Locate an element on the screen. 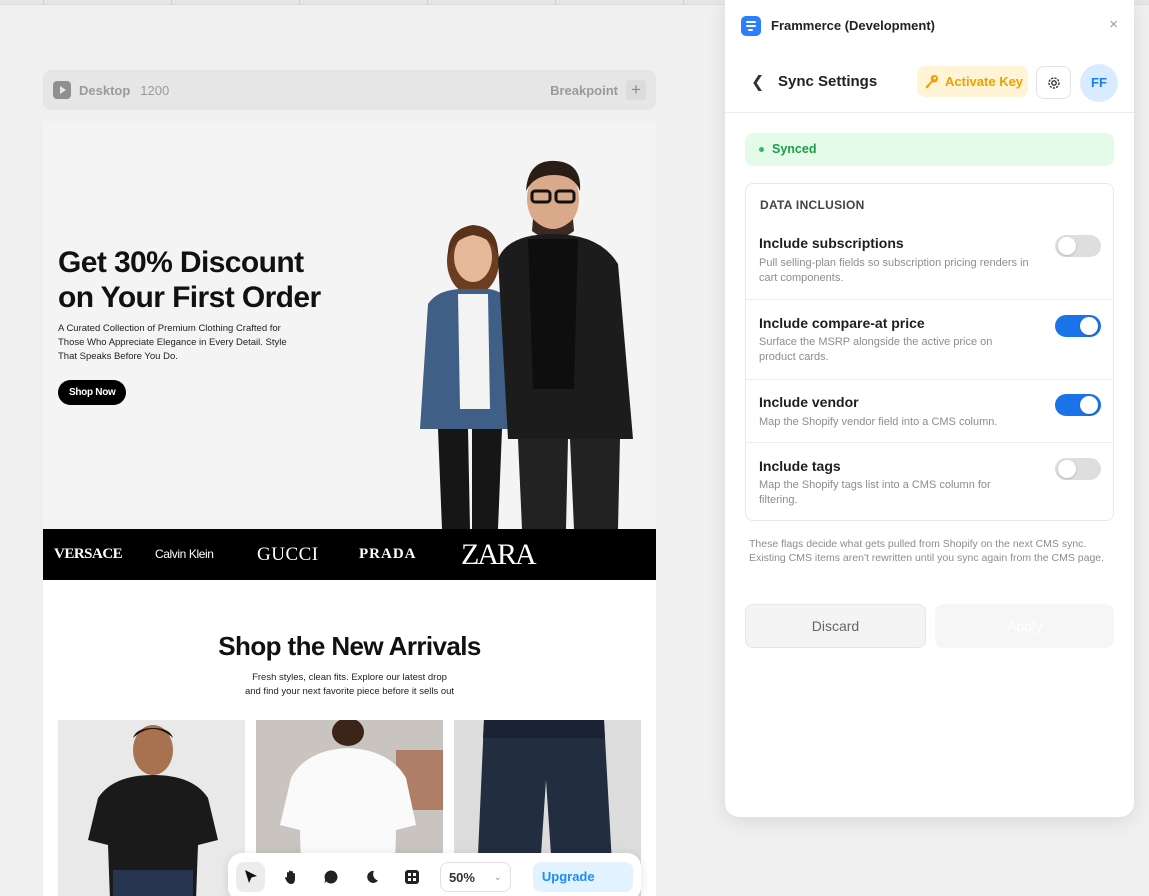 The width and height of the screenshot is (1149, 896). toggle-subscriptions is located at coordinates (1078, 246).